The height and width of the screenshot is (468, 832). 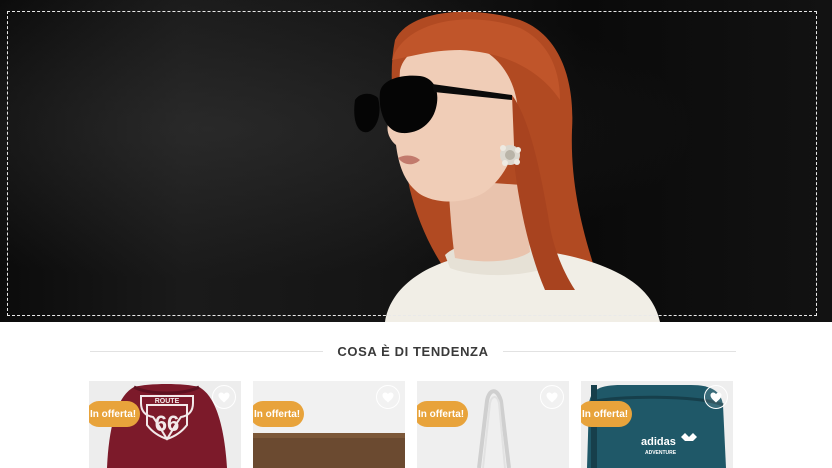 I want to click on adidas-logo-text: adidas, so click(x=658, y=442).